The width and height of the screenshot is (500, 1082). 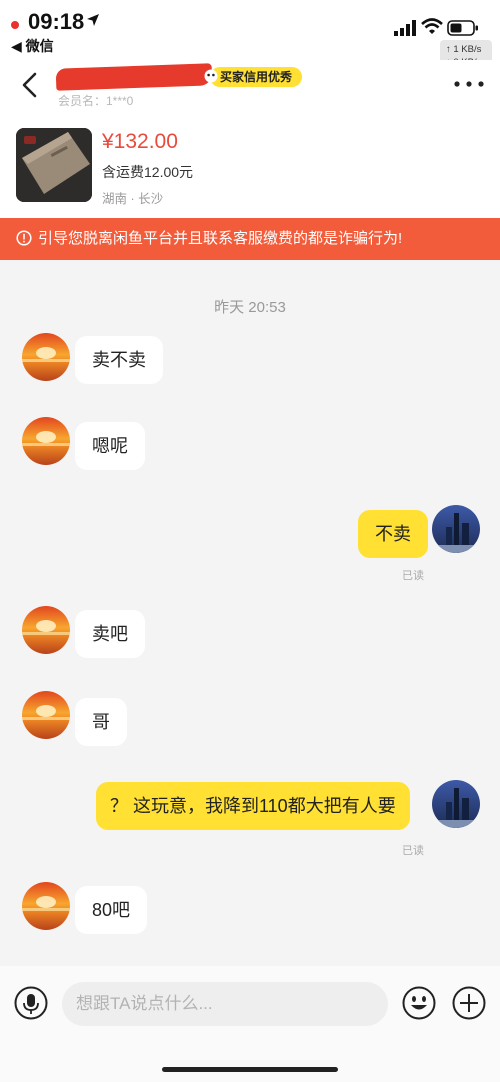 I want to click on status-bar: 09:18 ◀ 微信 ↑ 1 KB/s ↓ 0 KB/s, so click(x=250, y=36).